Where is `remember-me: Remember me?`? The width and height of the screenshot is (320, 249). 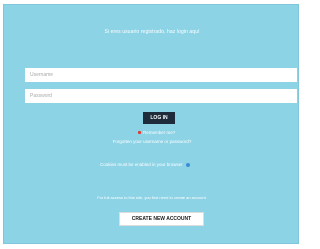 remember-me: Remember me? is located at coordinates (156, 132).